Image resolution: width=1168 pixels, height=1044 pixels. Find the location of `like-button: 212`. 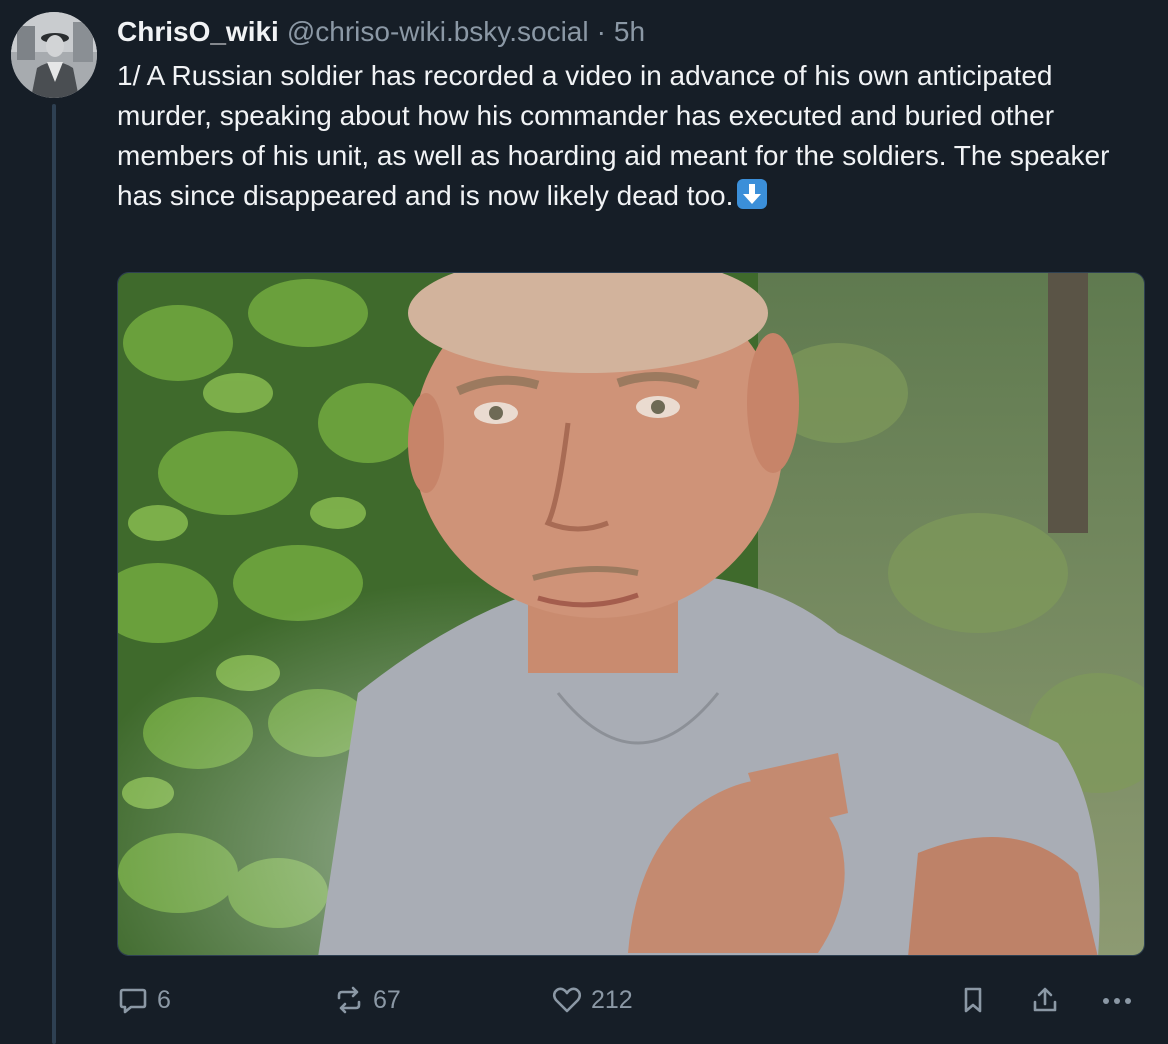

like-button: 212 is located at coordinates (592, 1000).